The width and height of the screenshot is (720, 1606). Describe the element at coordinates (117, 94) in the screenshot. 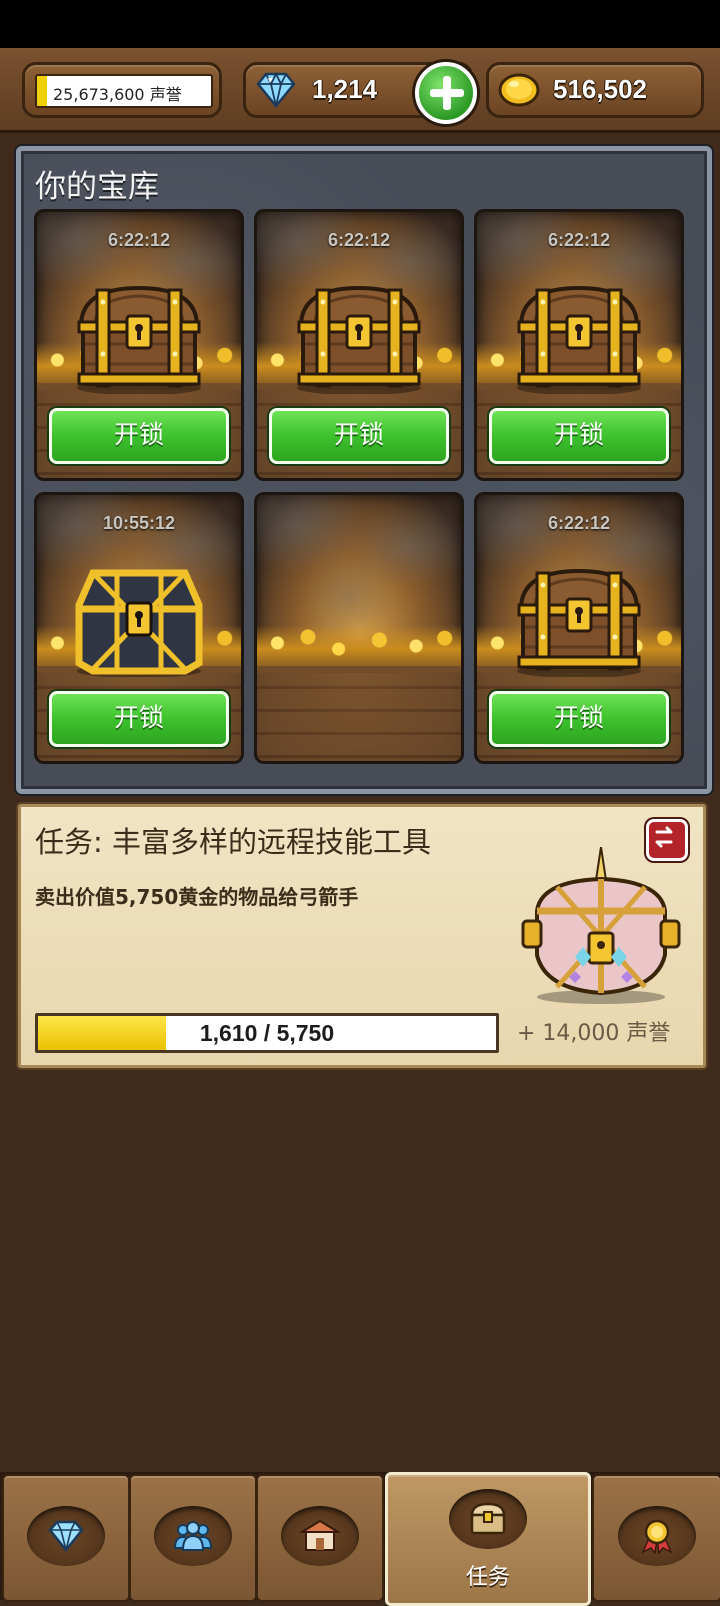

I see `reputation-value: 25,673,600 声誉` at that location.